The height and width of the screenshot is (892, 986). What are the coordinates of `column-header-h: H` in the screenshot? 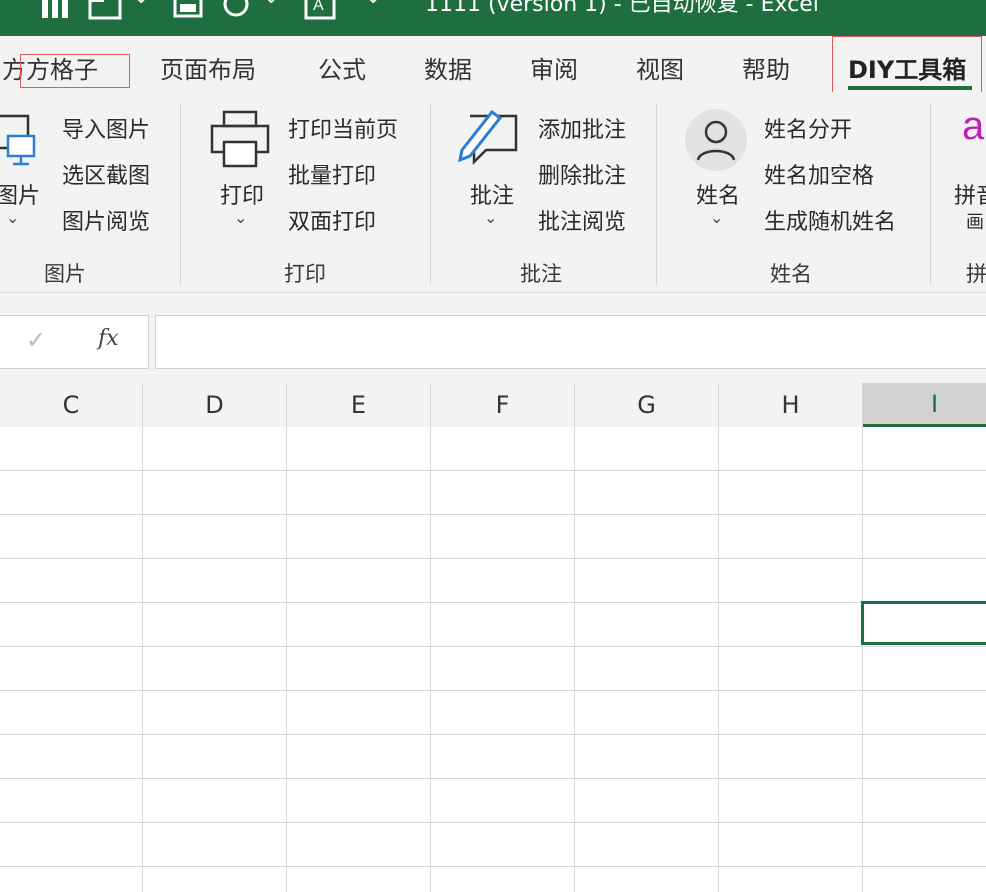 It's located at (791, 405).